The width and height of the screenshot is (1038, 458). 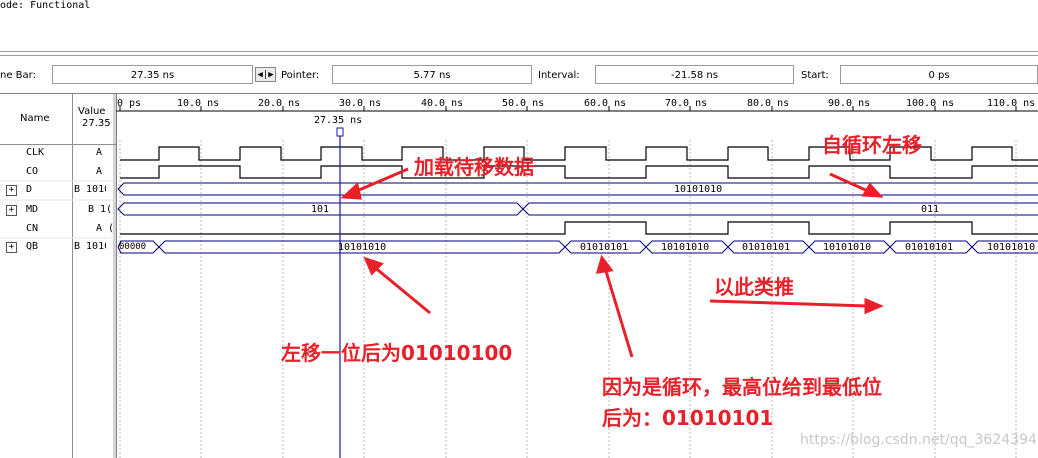 I want to click on annotation-and-so-on: 以此类推, so click(x=754, y=287).